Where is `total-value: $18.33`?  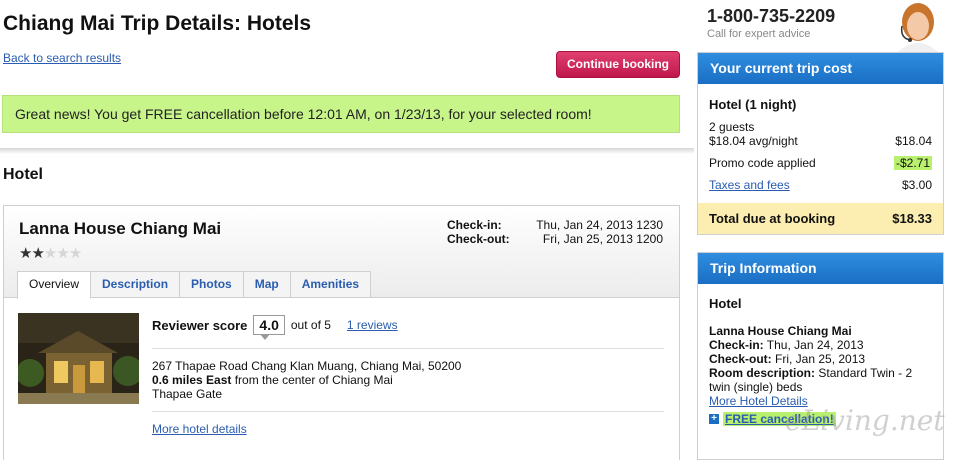 total-value: $18.33 is located at coordinates (912, 218).